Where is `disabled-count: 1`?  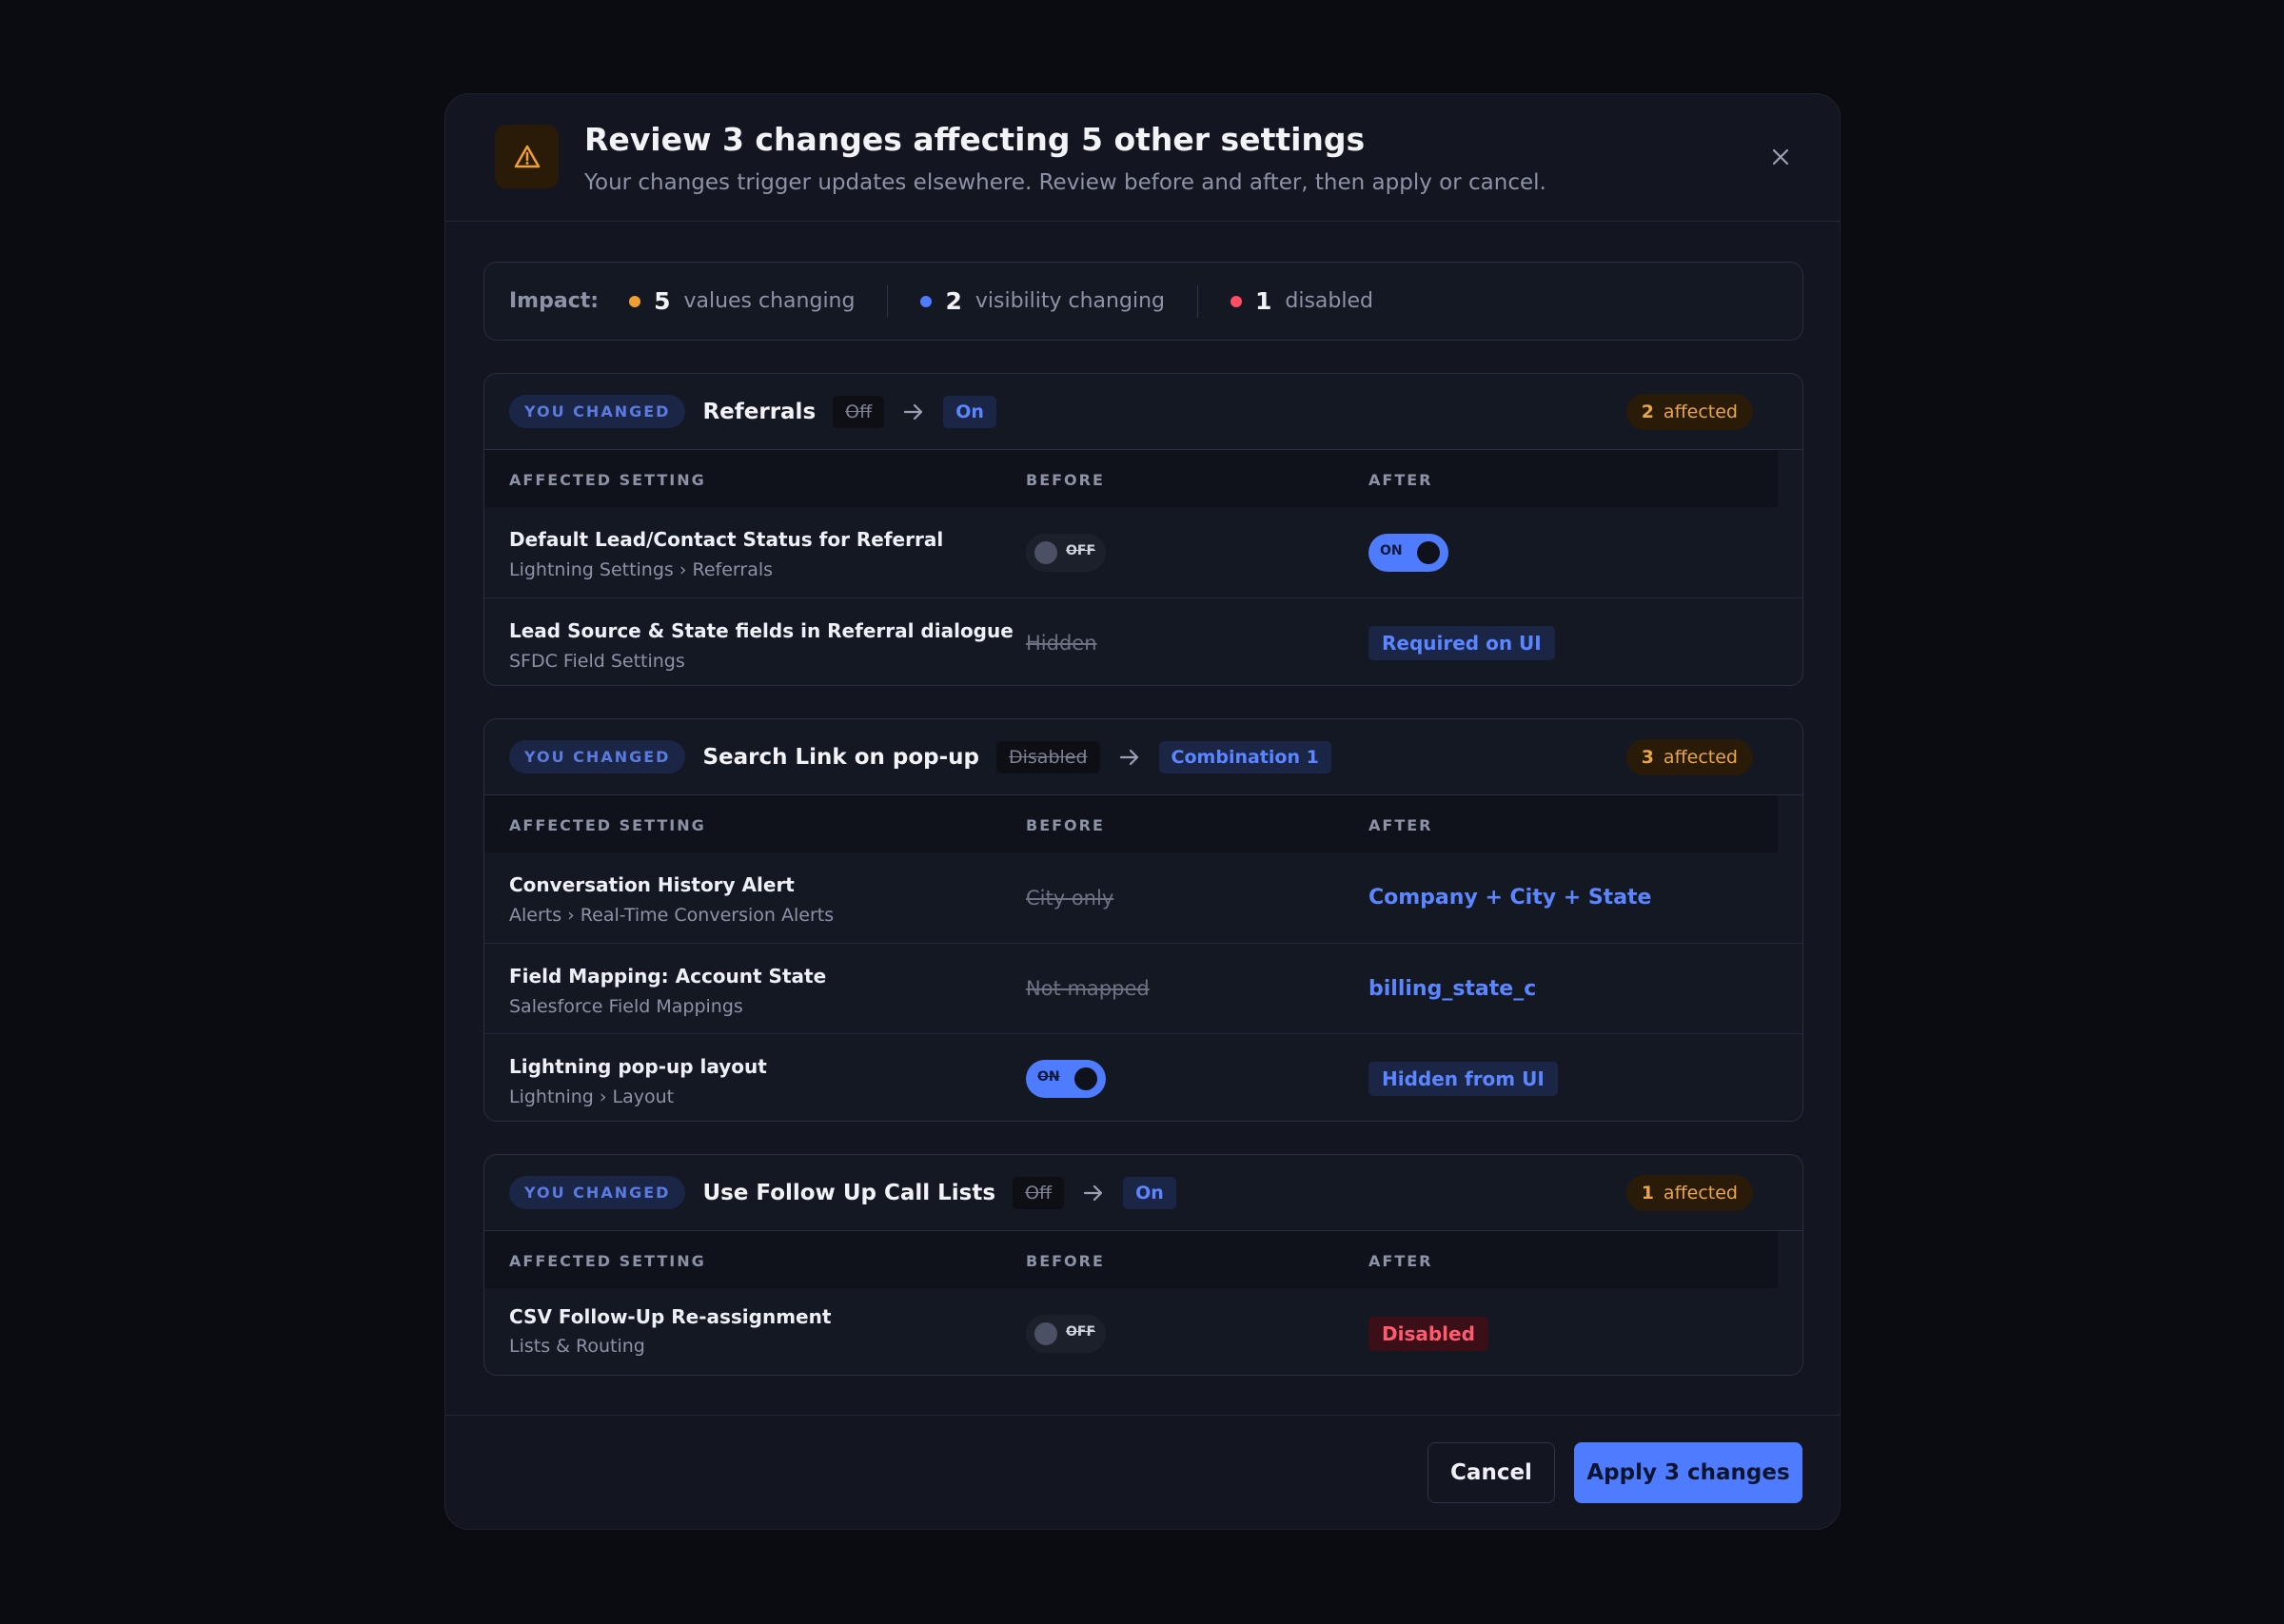 disabled-count: 1 is located at coordinates (1263, 301).